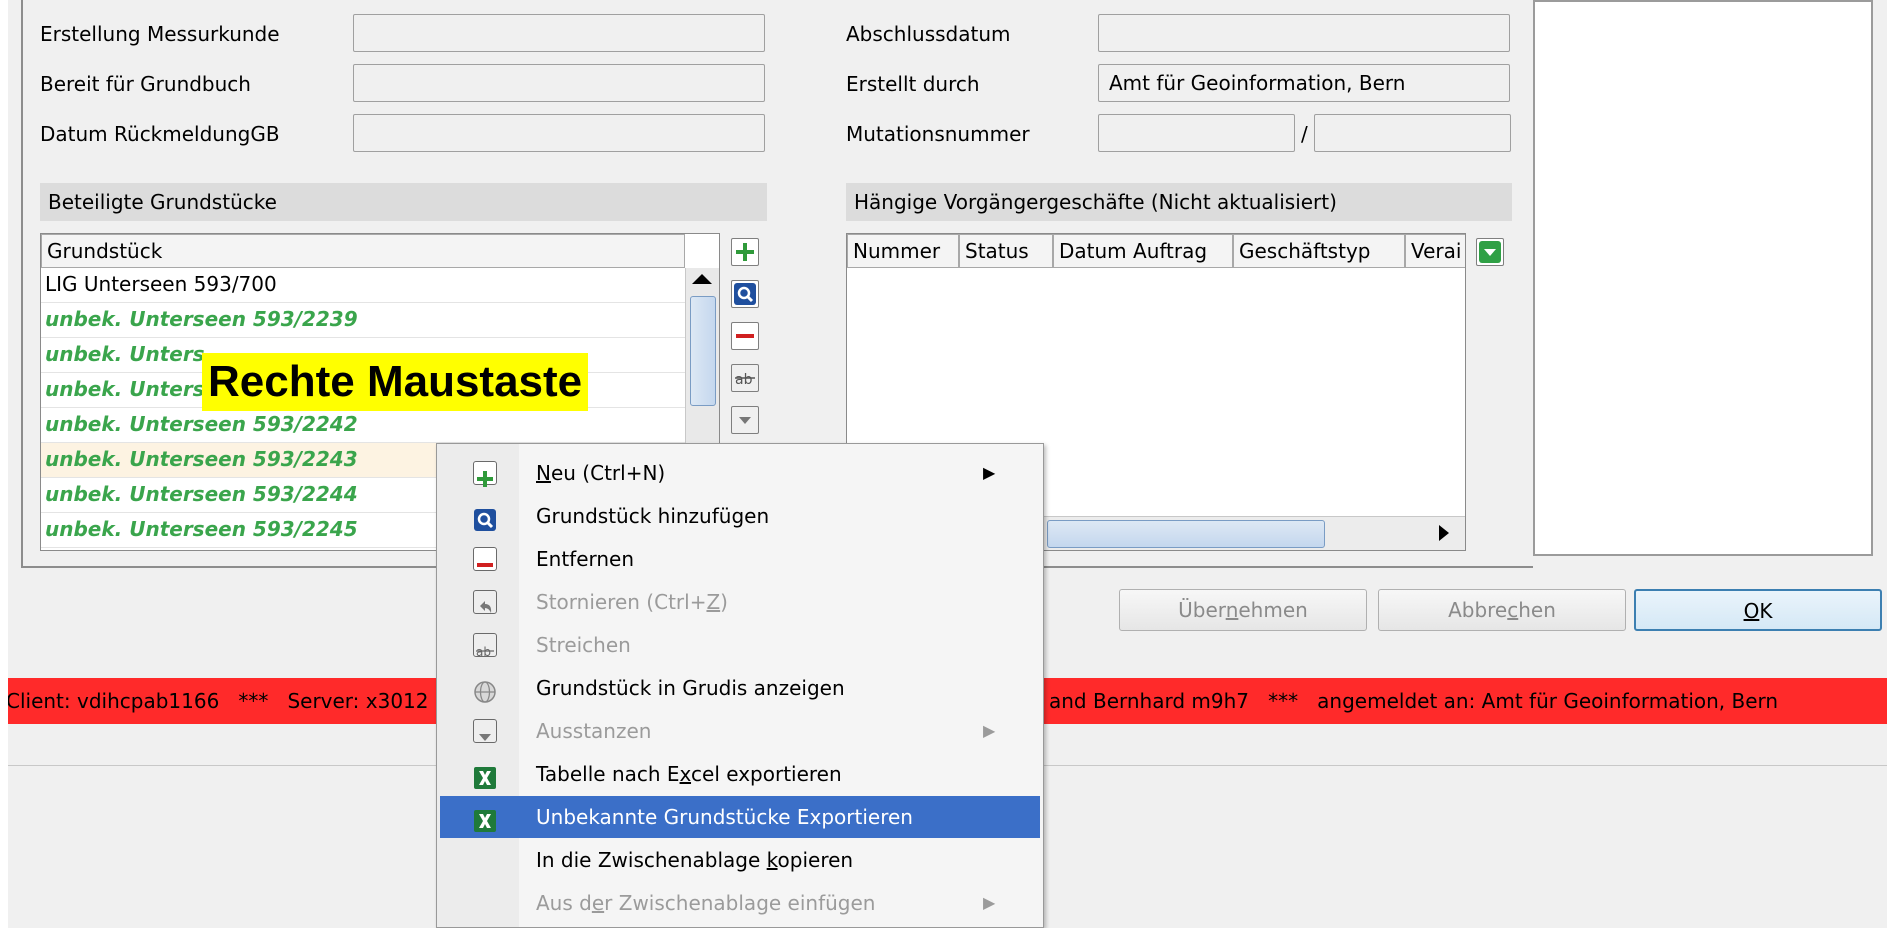 The image size is (1887, 928). What do you see at coordinates (702, 279) in the screenshot?
I see `scroll-up-icon` at bounding box center [702, 279].